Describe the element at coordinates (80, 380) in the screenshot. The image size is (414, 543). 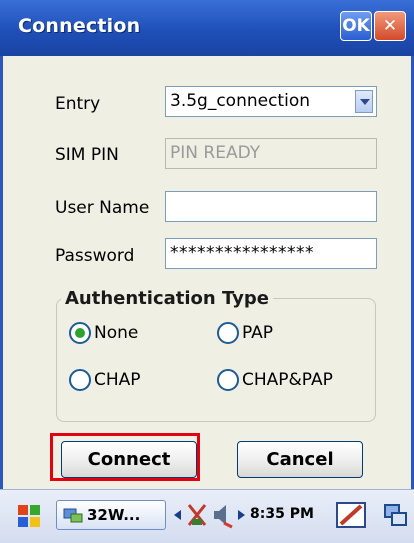
I see `radio-chap` at that location.